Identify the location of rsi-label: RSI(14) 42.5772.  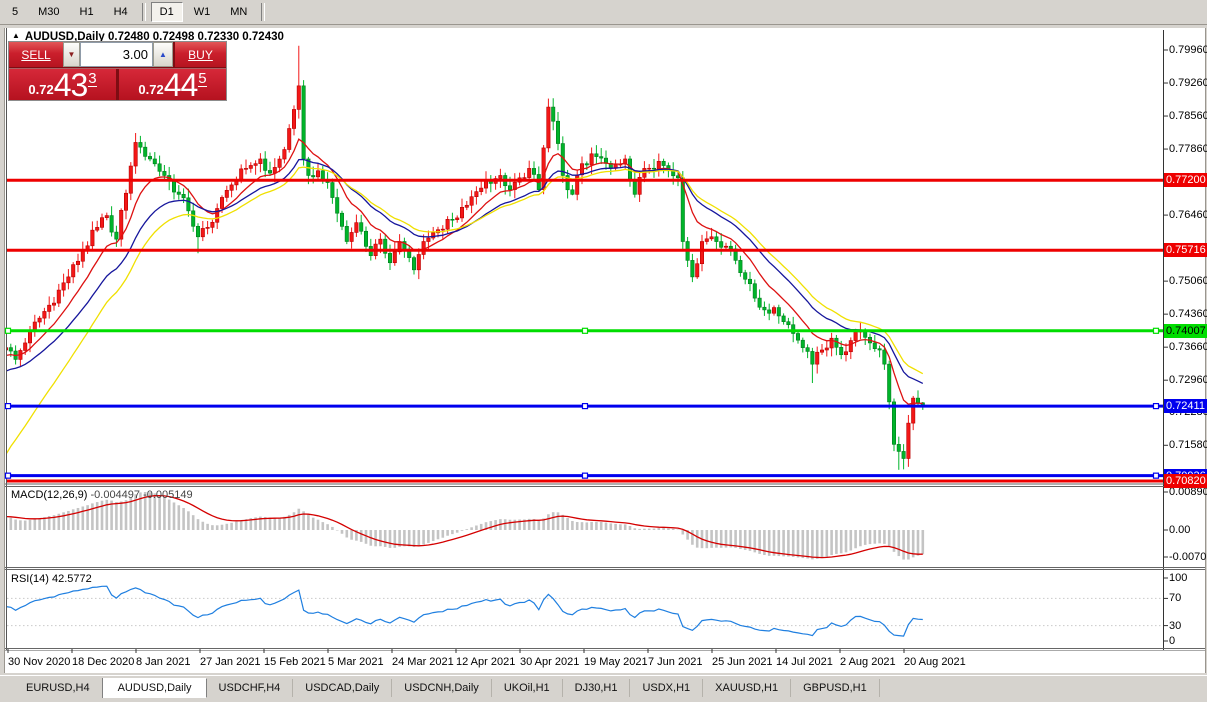
(51, 579).